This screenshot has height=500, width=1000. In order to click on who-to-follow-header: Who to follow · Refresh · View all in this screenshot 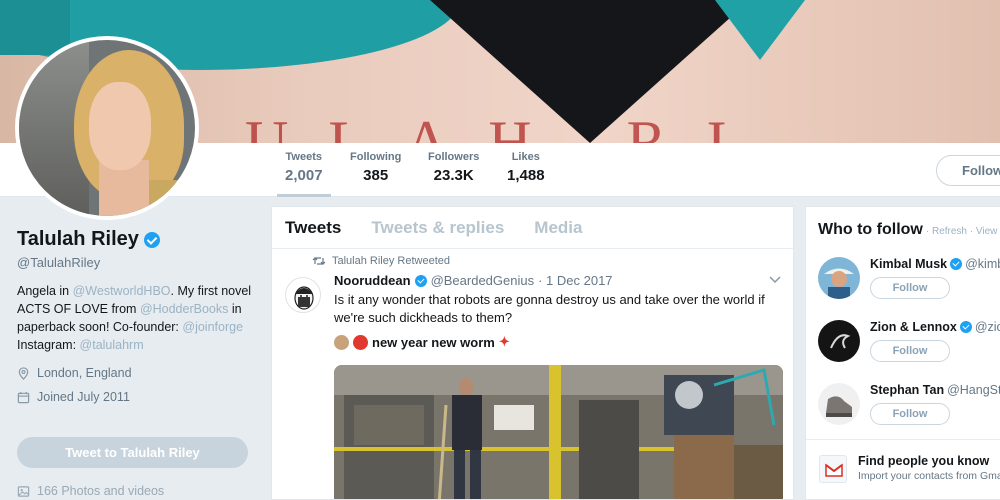, I will do `click(909, 230)`.